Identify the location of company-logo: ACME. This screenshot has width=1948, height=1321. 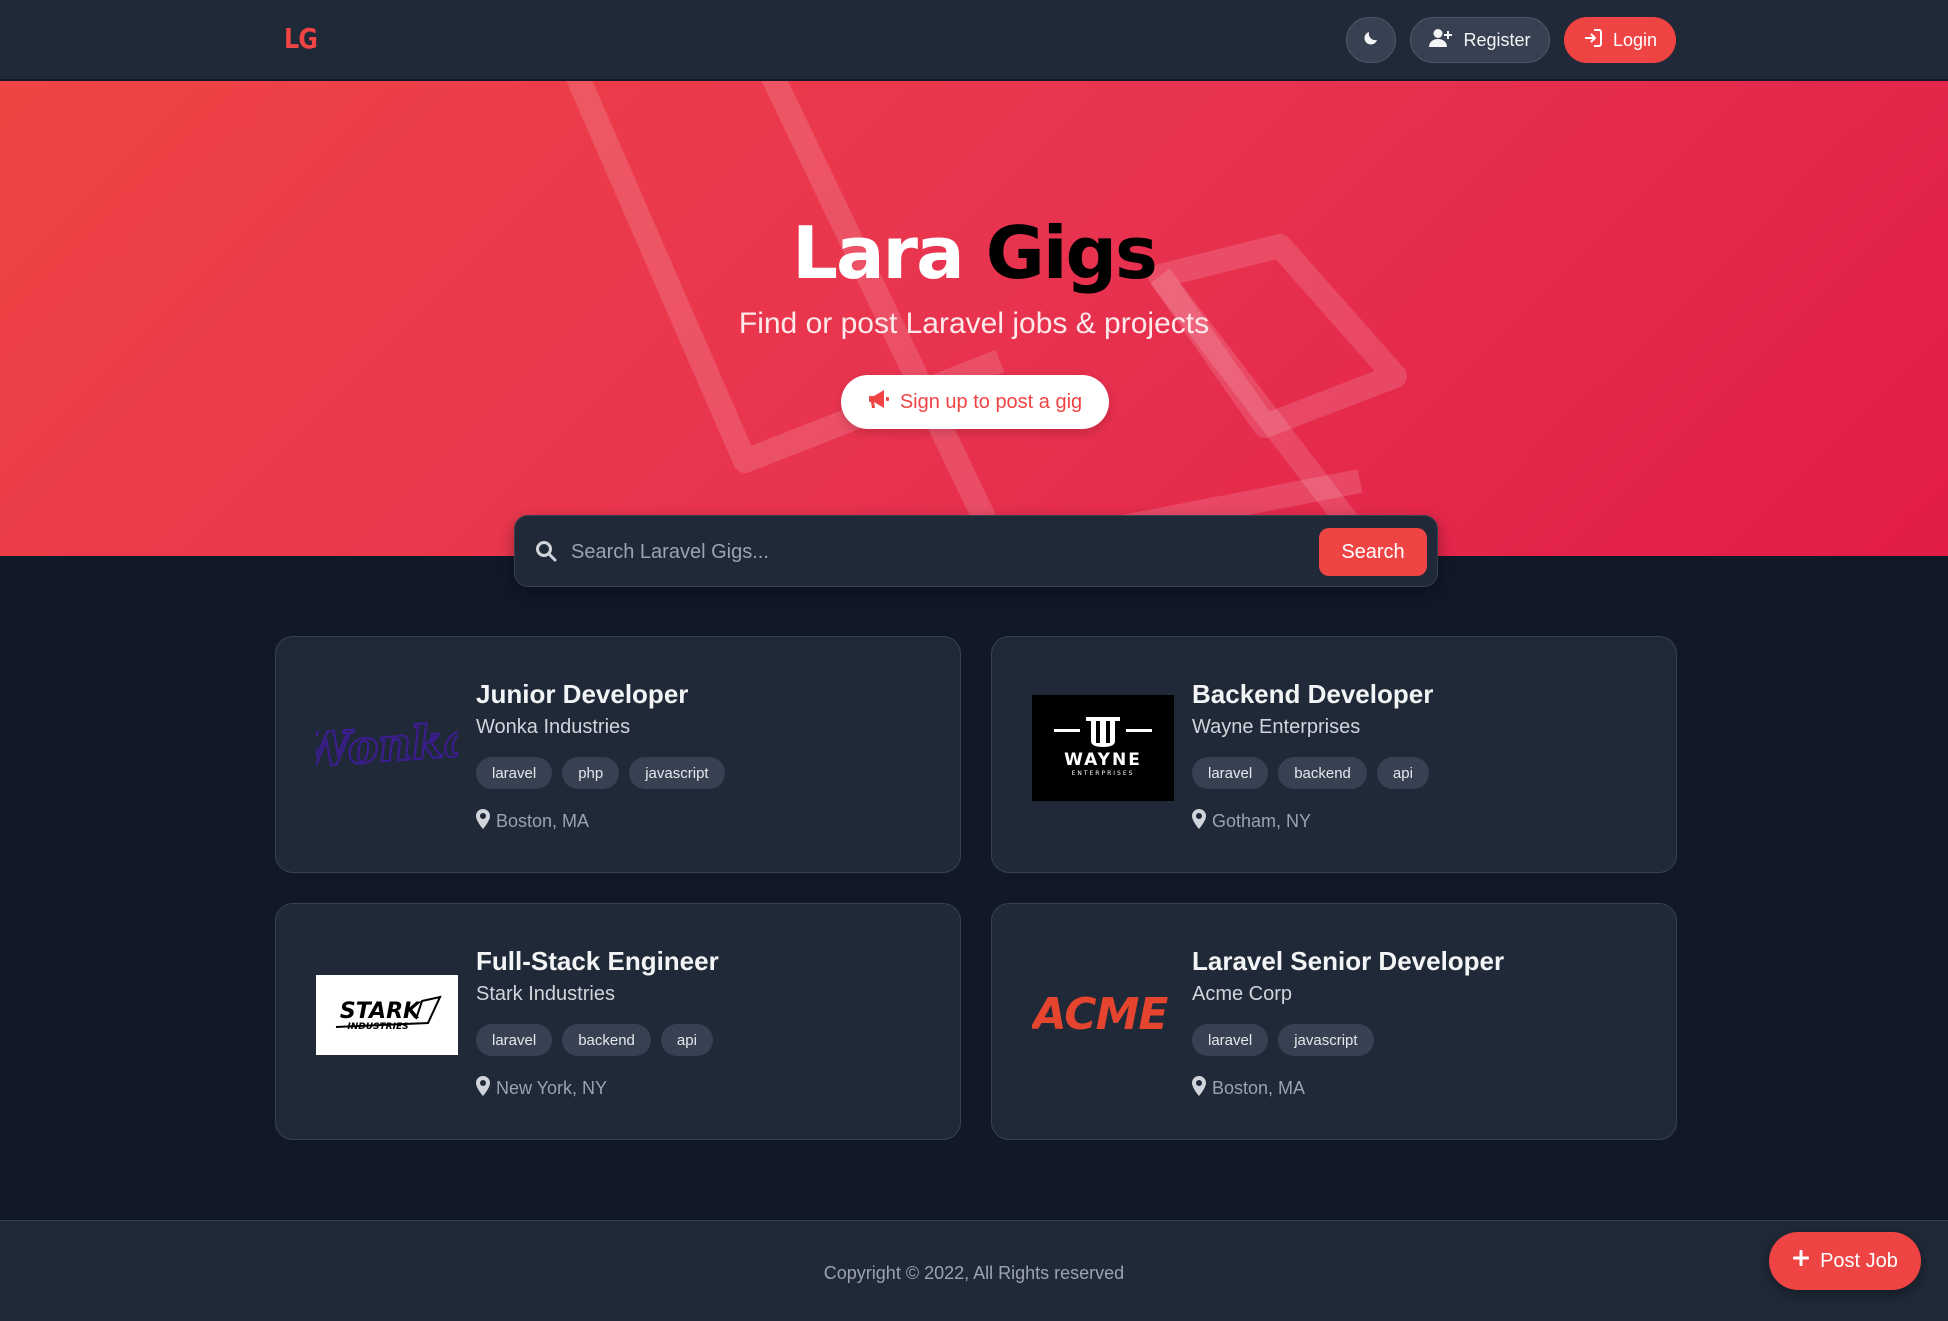
(1103, 1015).